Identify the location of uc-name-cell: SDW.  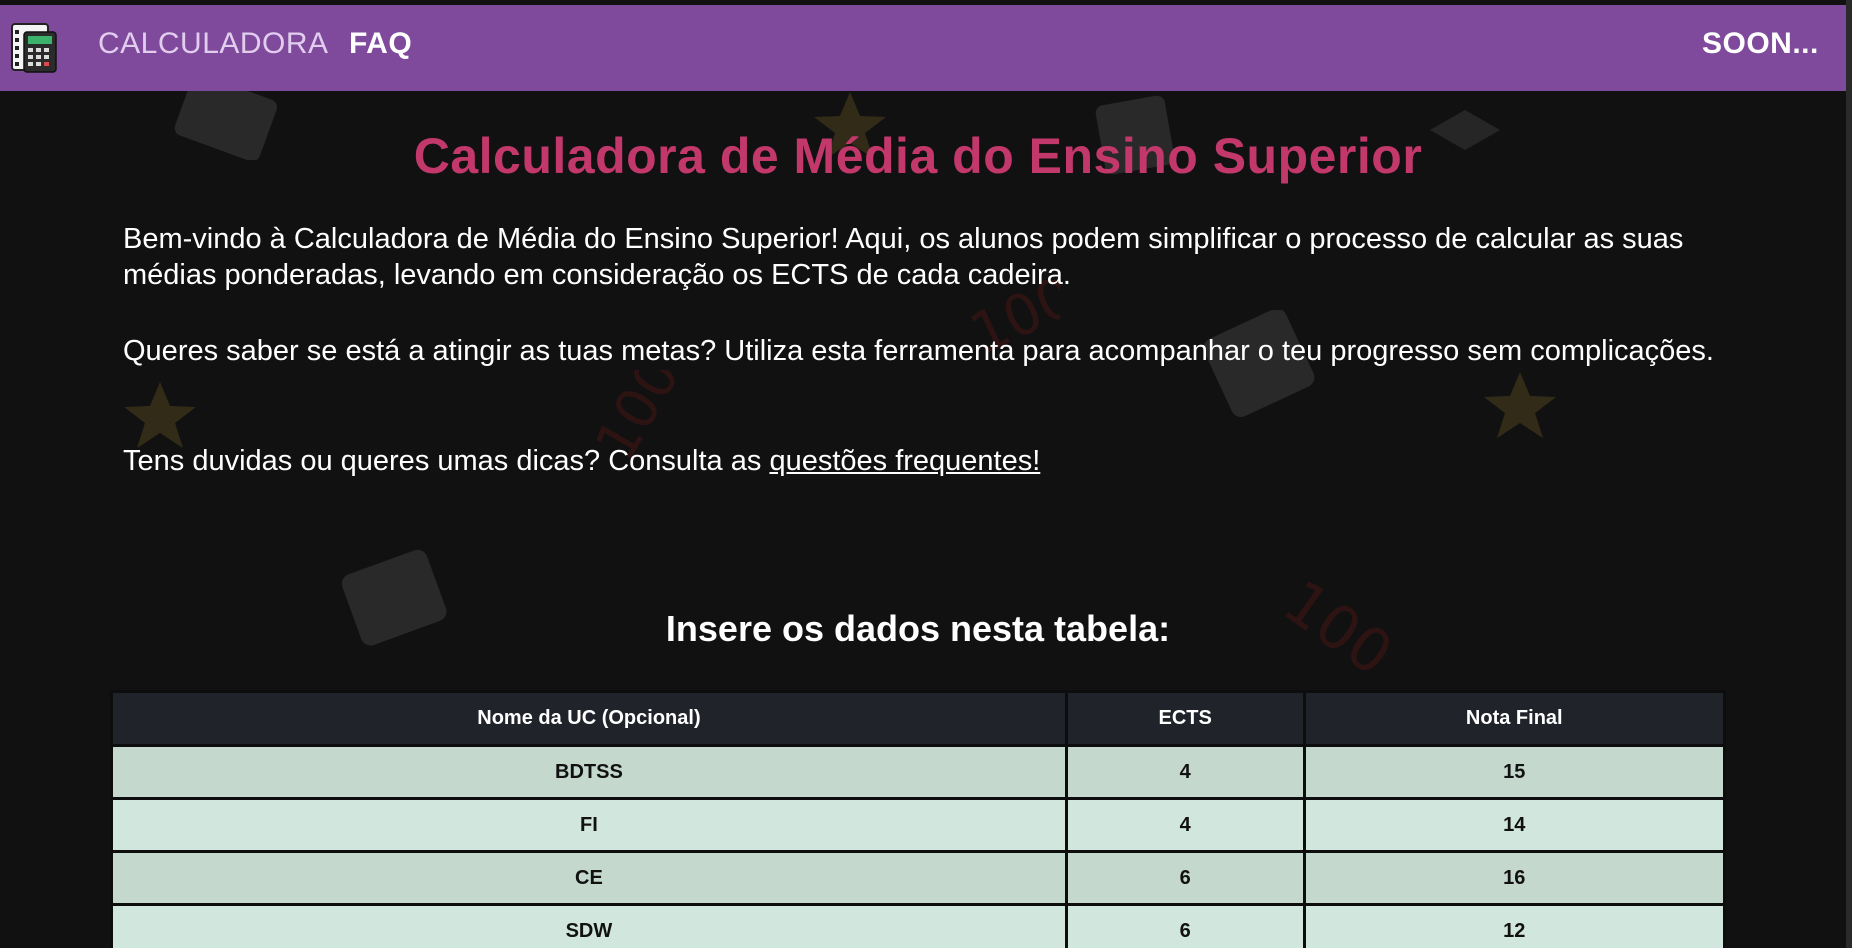
(589, 925).